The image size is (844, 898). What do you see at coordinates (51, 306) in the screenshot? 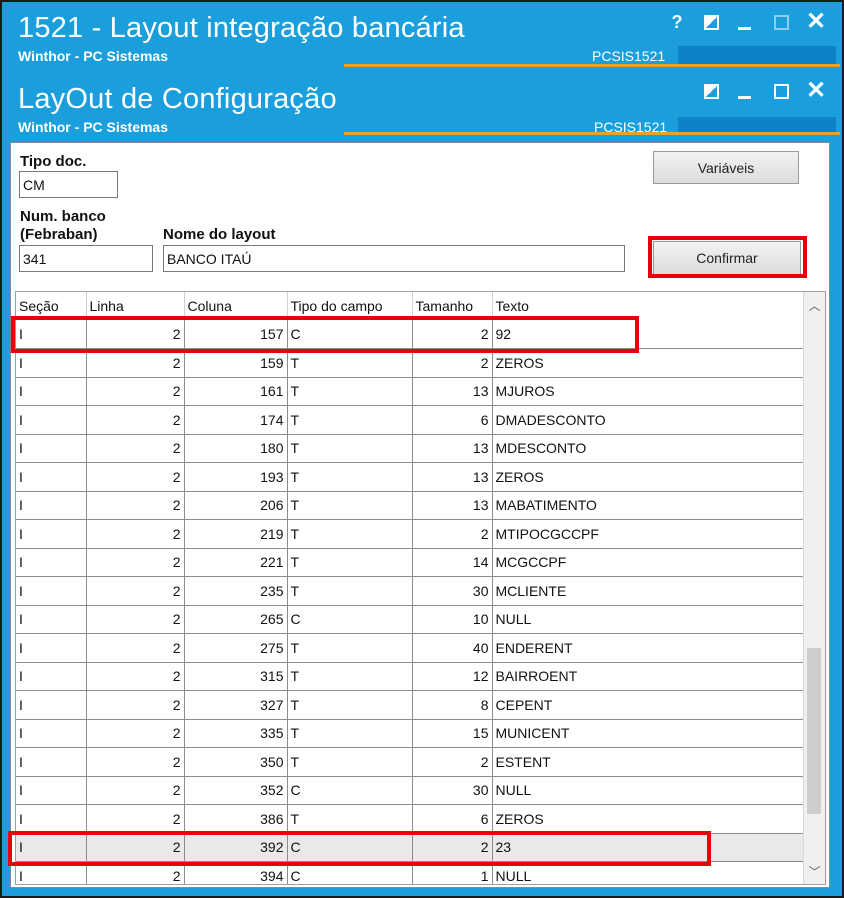
I see `column-header-secao: Seção` at bounding box center [51, 306].